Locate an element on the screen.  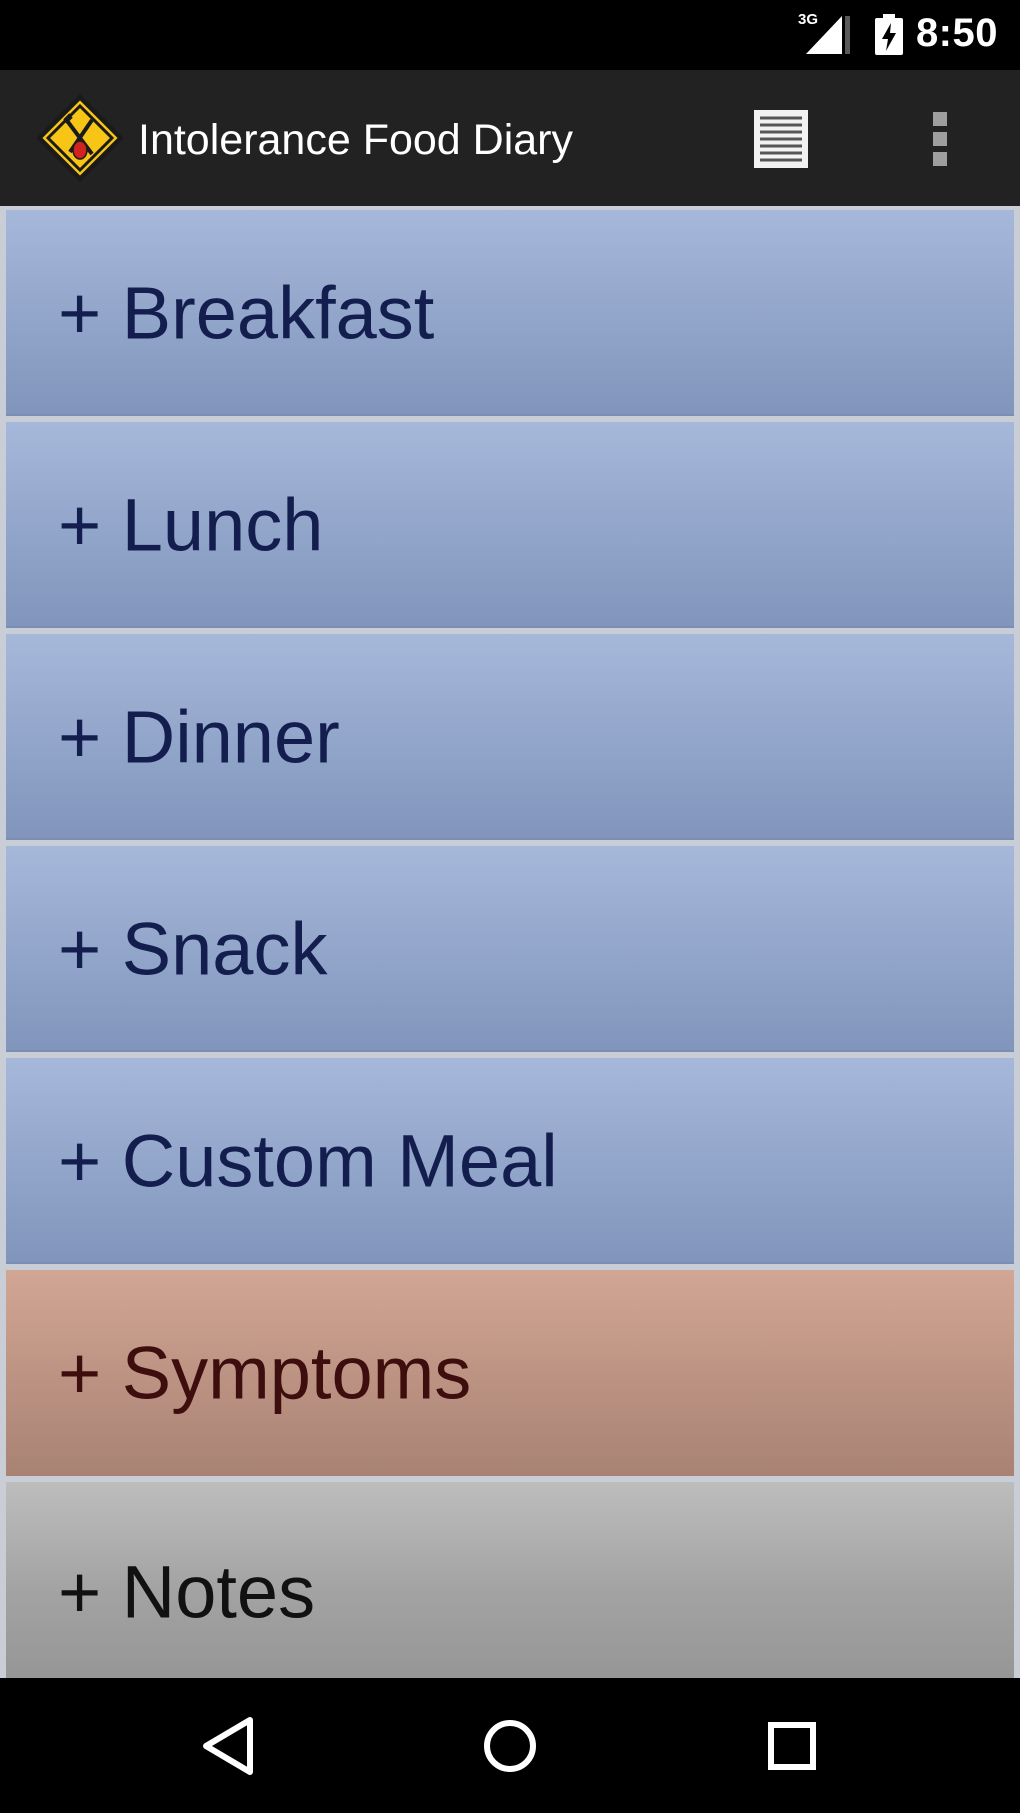
action-bar: Intolerance Food Diary is located at coordinates (510, 139).